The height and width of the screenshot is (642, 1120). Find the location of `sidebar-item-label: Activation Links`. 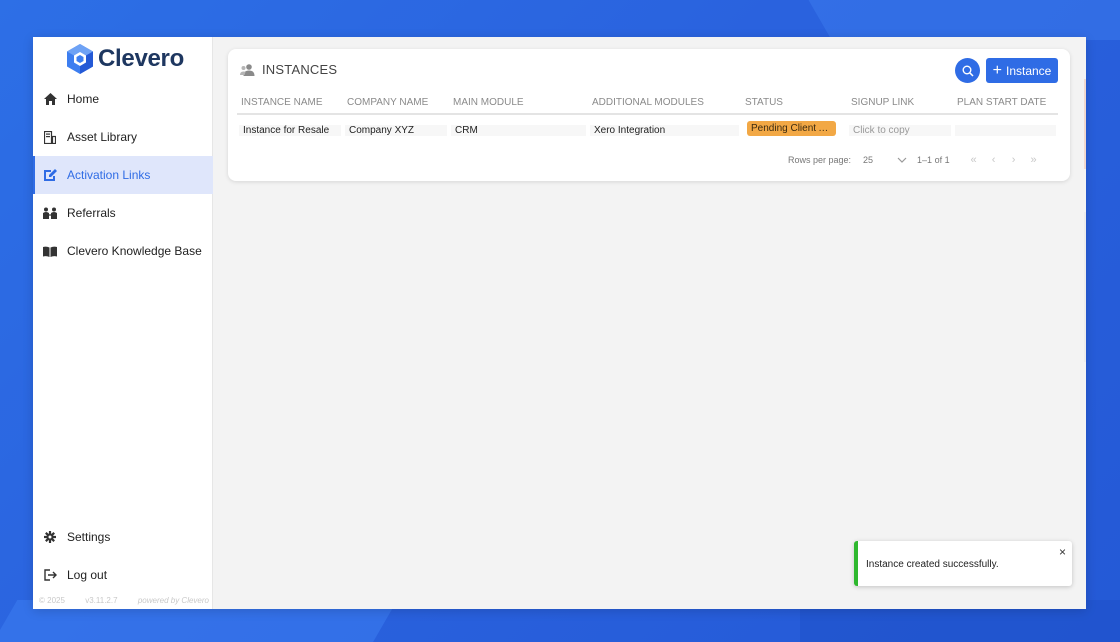

sidebar-item-label: Activation Links is located at coordinates (109, 175).